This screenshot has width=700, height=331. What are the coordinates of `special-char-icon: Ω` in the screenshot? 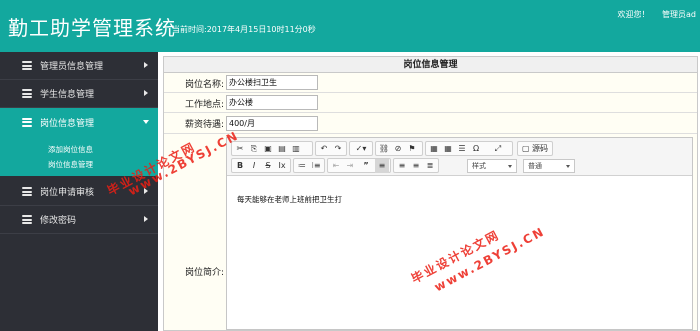 It's located at (476, 149).